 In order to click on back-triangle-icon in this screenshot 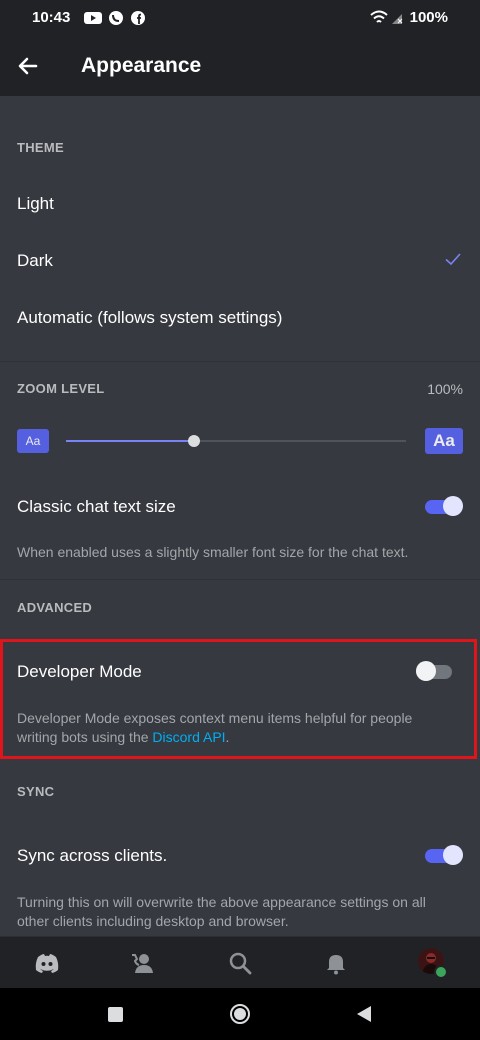, I will do `click(363, 1014)`.